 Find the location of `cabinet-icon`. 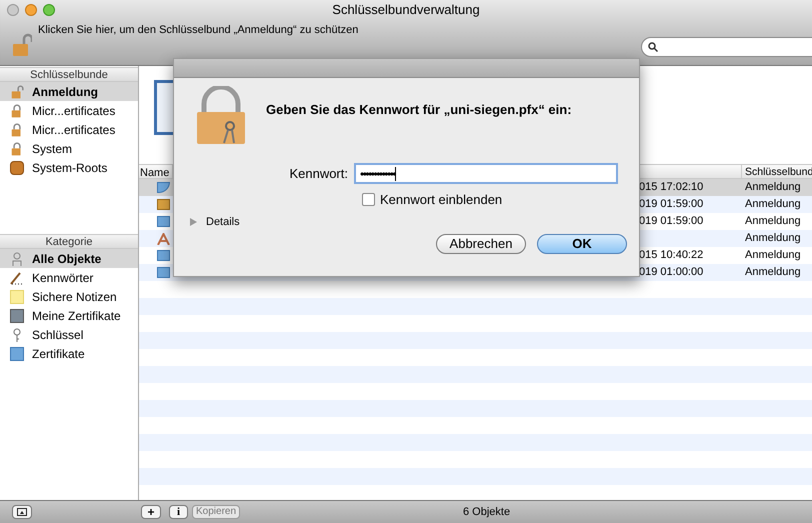

cabinet-icon is located at coordinates (17, 167).